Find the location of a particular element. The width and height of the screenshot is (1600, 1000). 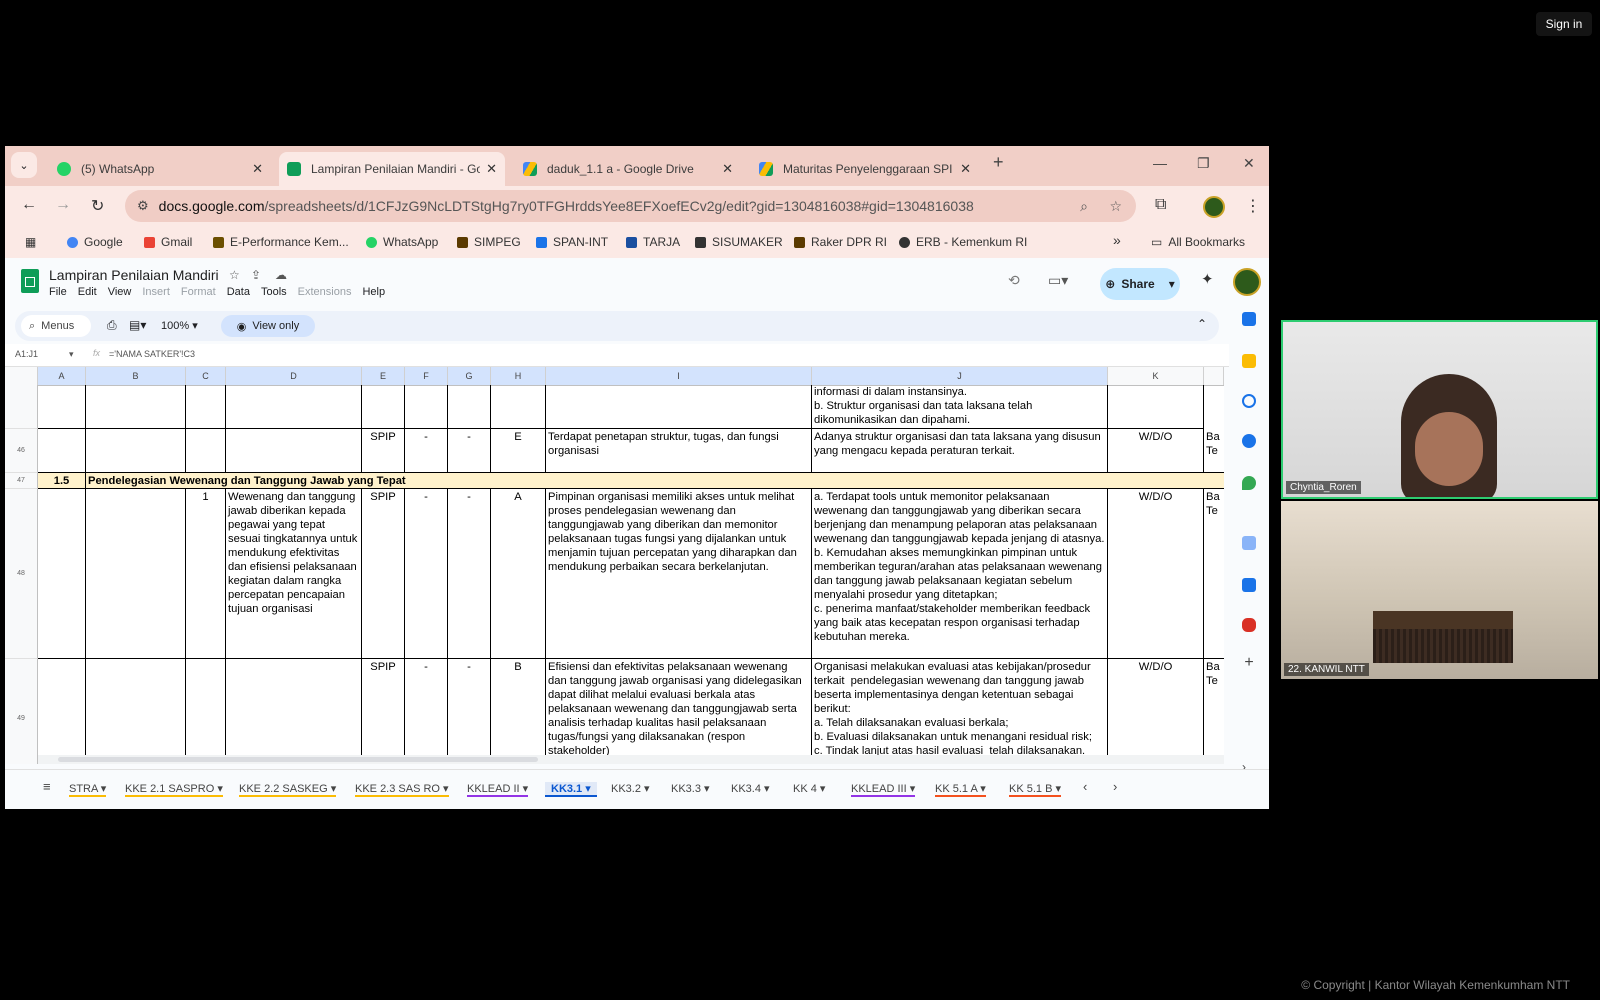

menu-file: File is located at coordinates (58, 292).